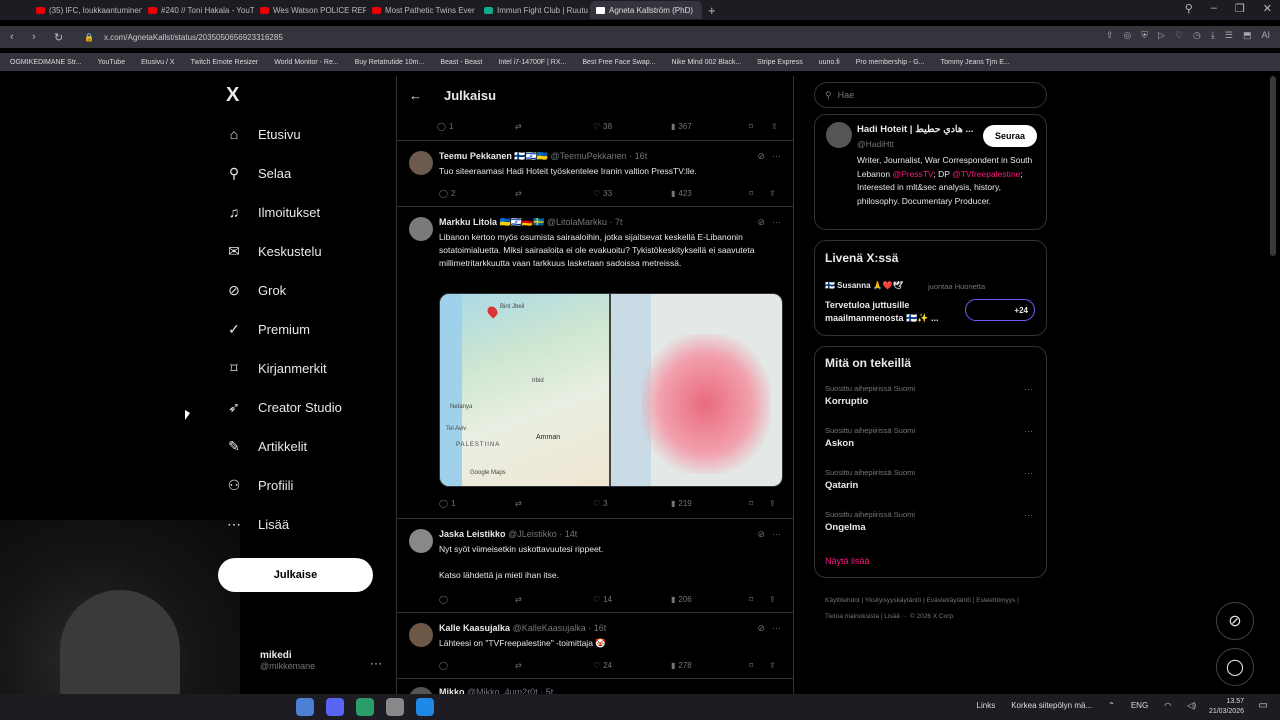  What do you see at coordinates (585, 222) in the screenshot?
I see `author-handle: @LitolaMarkku · 7t` at bounding box center [585, 222].